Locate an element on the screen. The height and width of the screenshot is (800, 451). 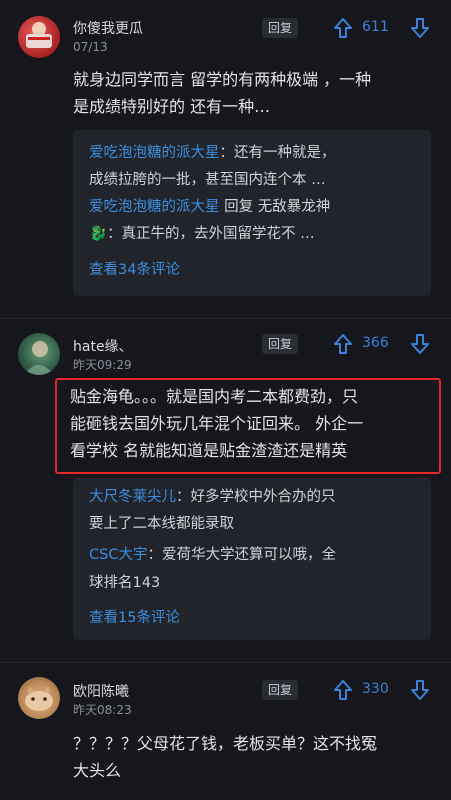
reply-text: 还有一种就是， is located at coordinates (285, 153).